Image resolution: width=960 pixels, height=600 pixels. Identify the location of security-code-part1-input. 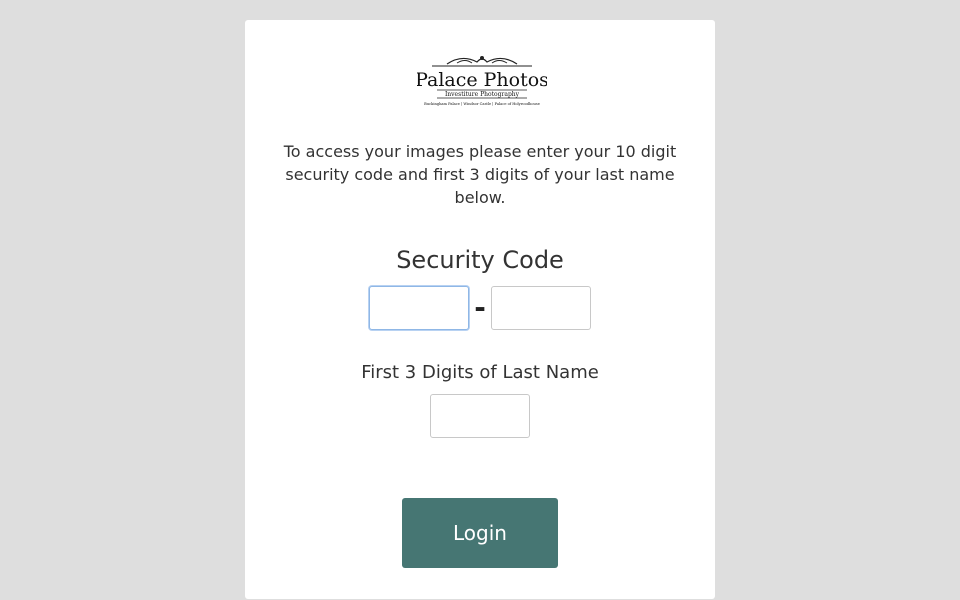
(419, 308).